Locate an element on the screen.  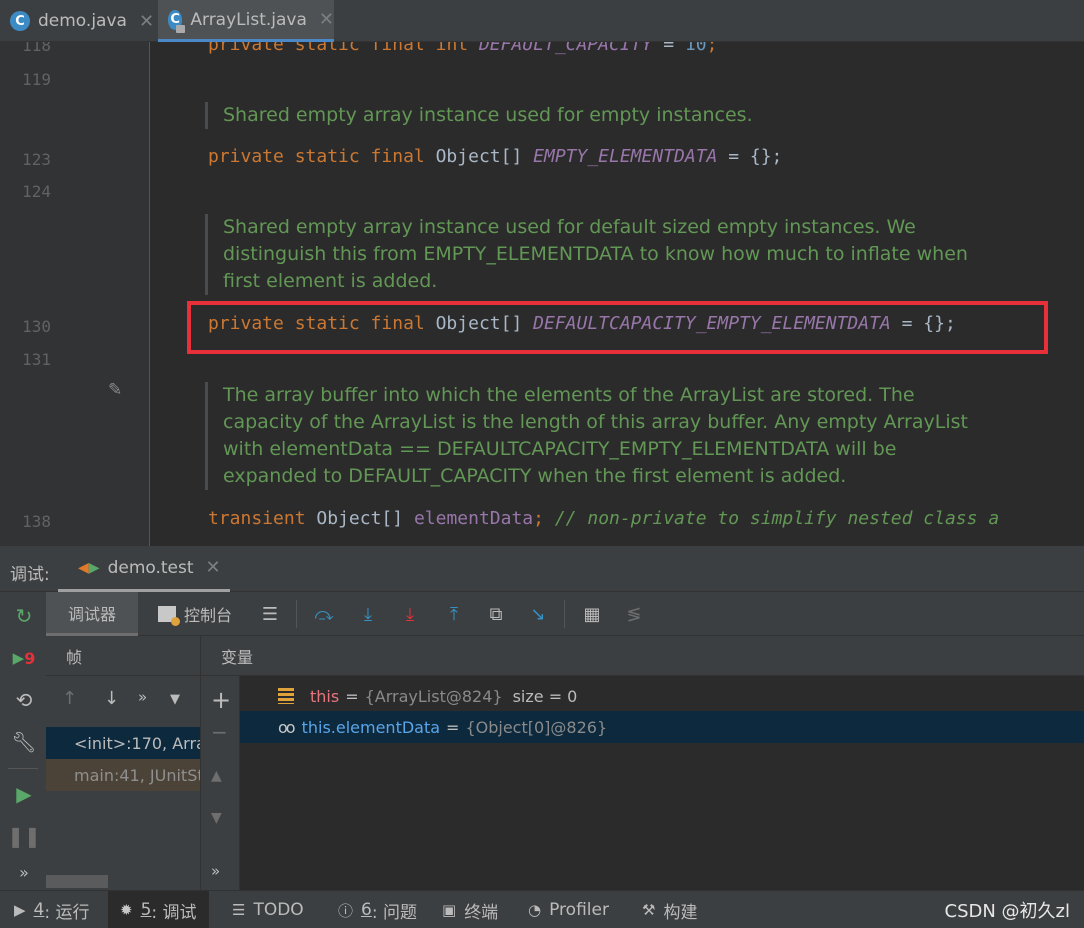
variable-name: this.elementData is located at coordinates (371, 727).